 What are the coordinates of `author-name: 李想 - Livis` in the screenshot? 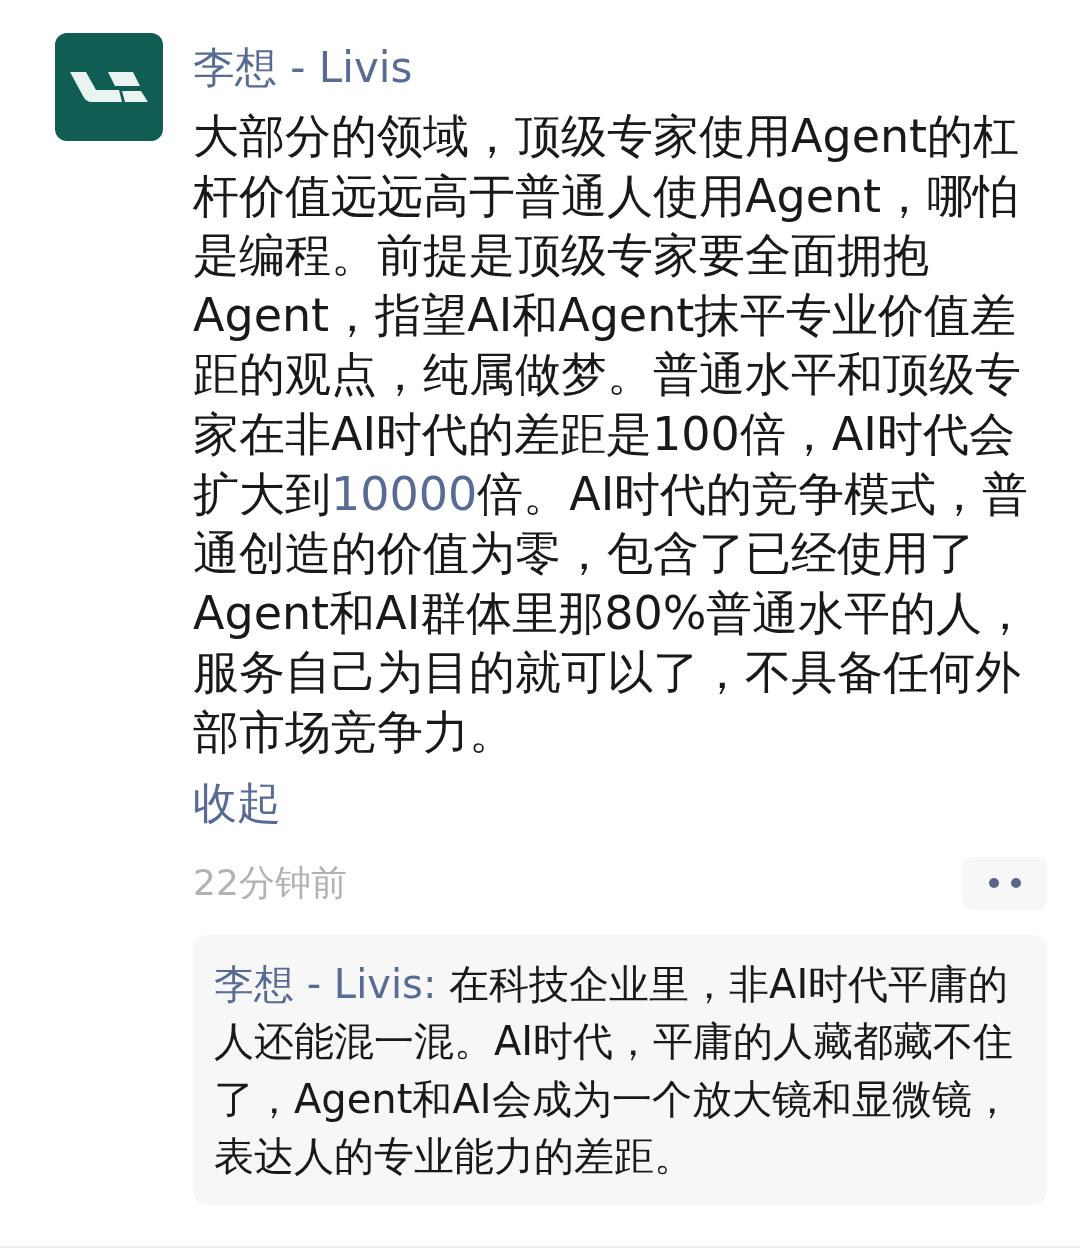 It's located at (303, 67).